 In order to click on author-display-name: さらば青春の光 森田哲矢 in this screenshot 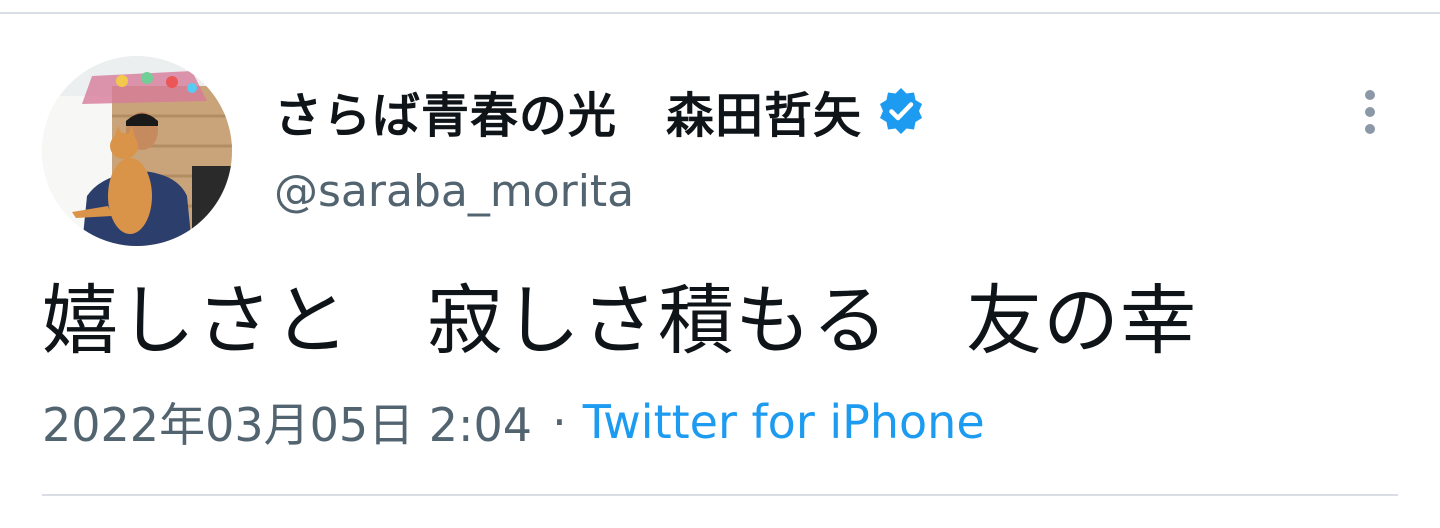, I will do `click(568, 111)`.